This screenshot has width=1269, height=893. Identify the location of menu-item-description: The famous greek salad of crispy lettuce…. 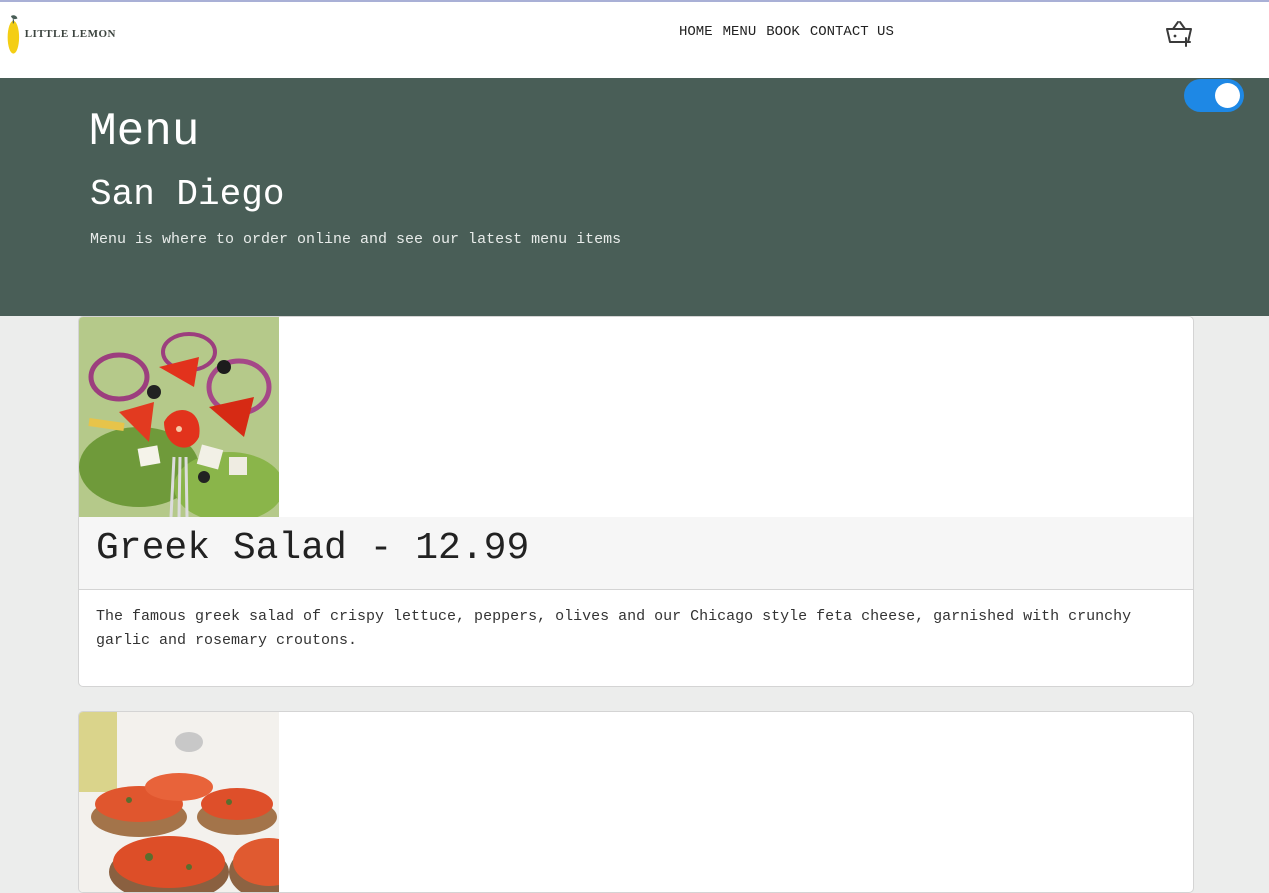
(614, 628).